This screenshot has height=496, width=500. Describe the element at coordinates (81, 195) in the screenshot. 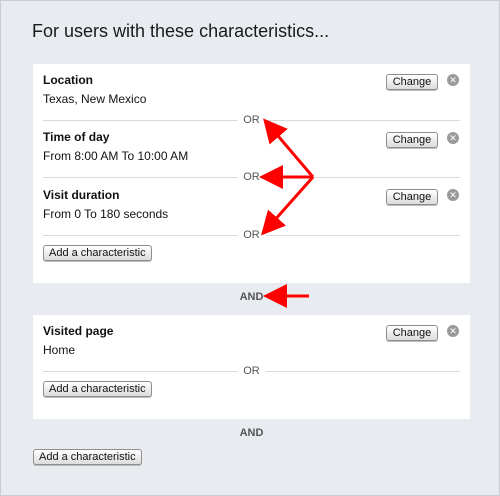

I see `characteristic-name: Visit duration` at that location.